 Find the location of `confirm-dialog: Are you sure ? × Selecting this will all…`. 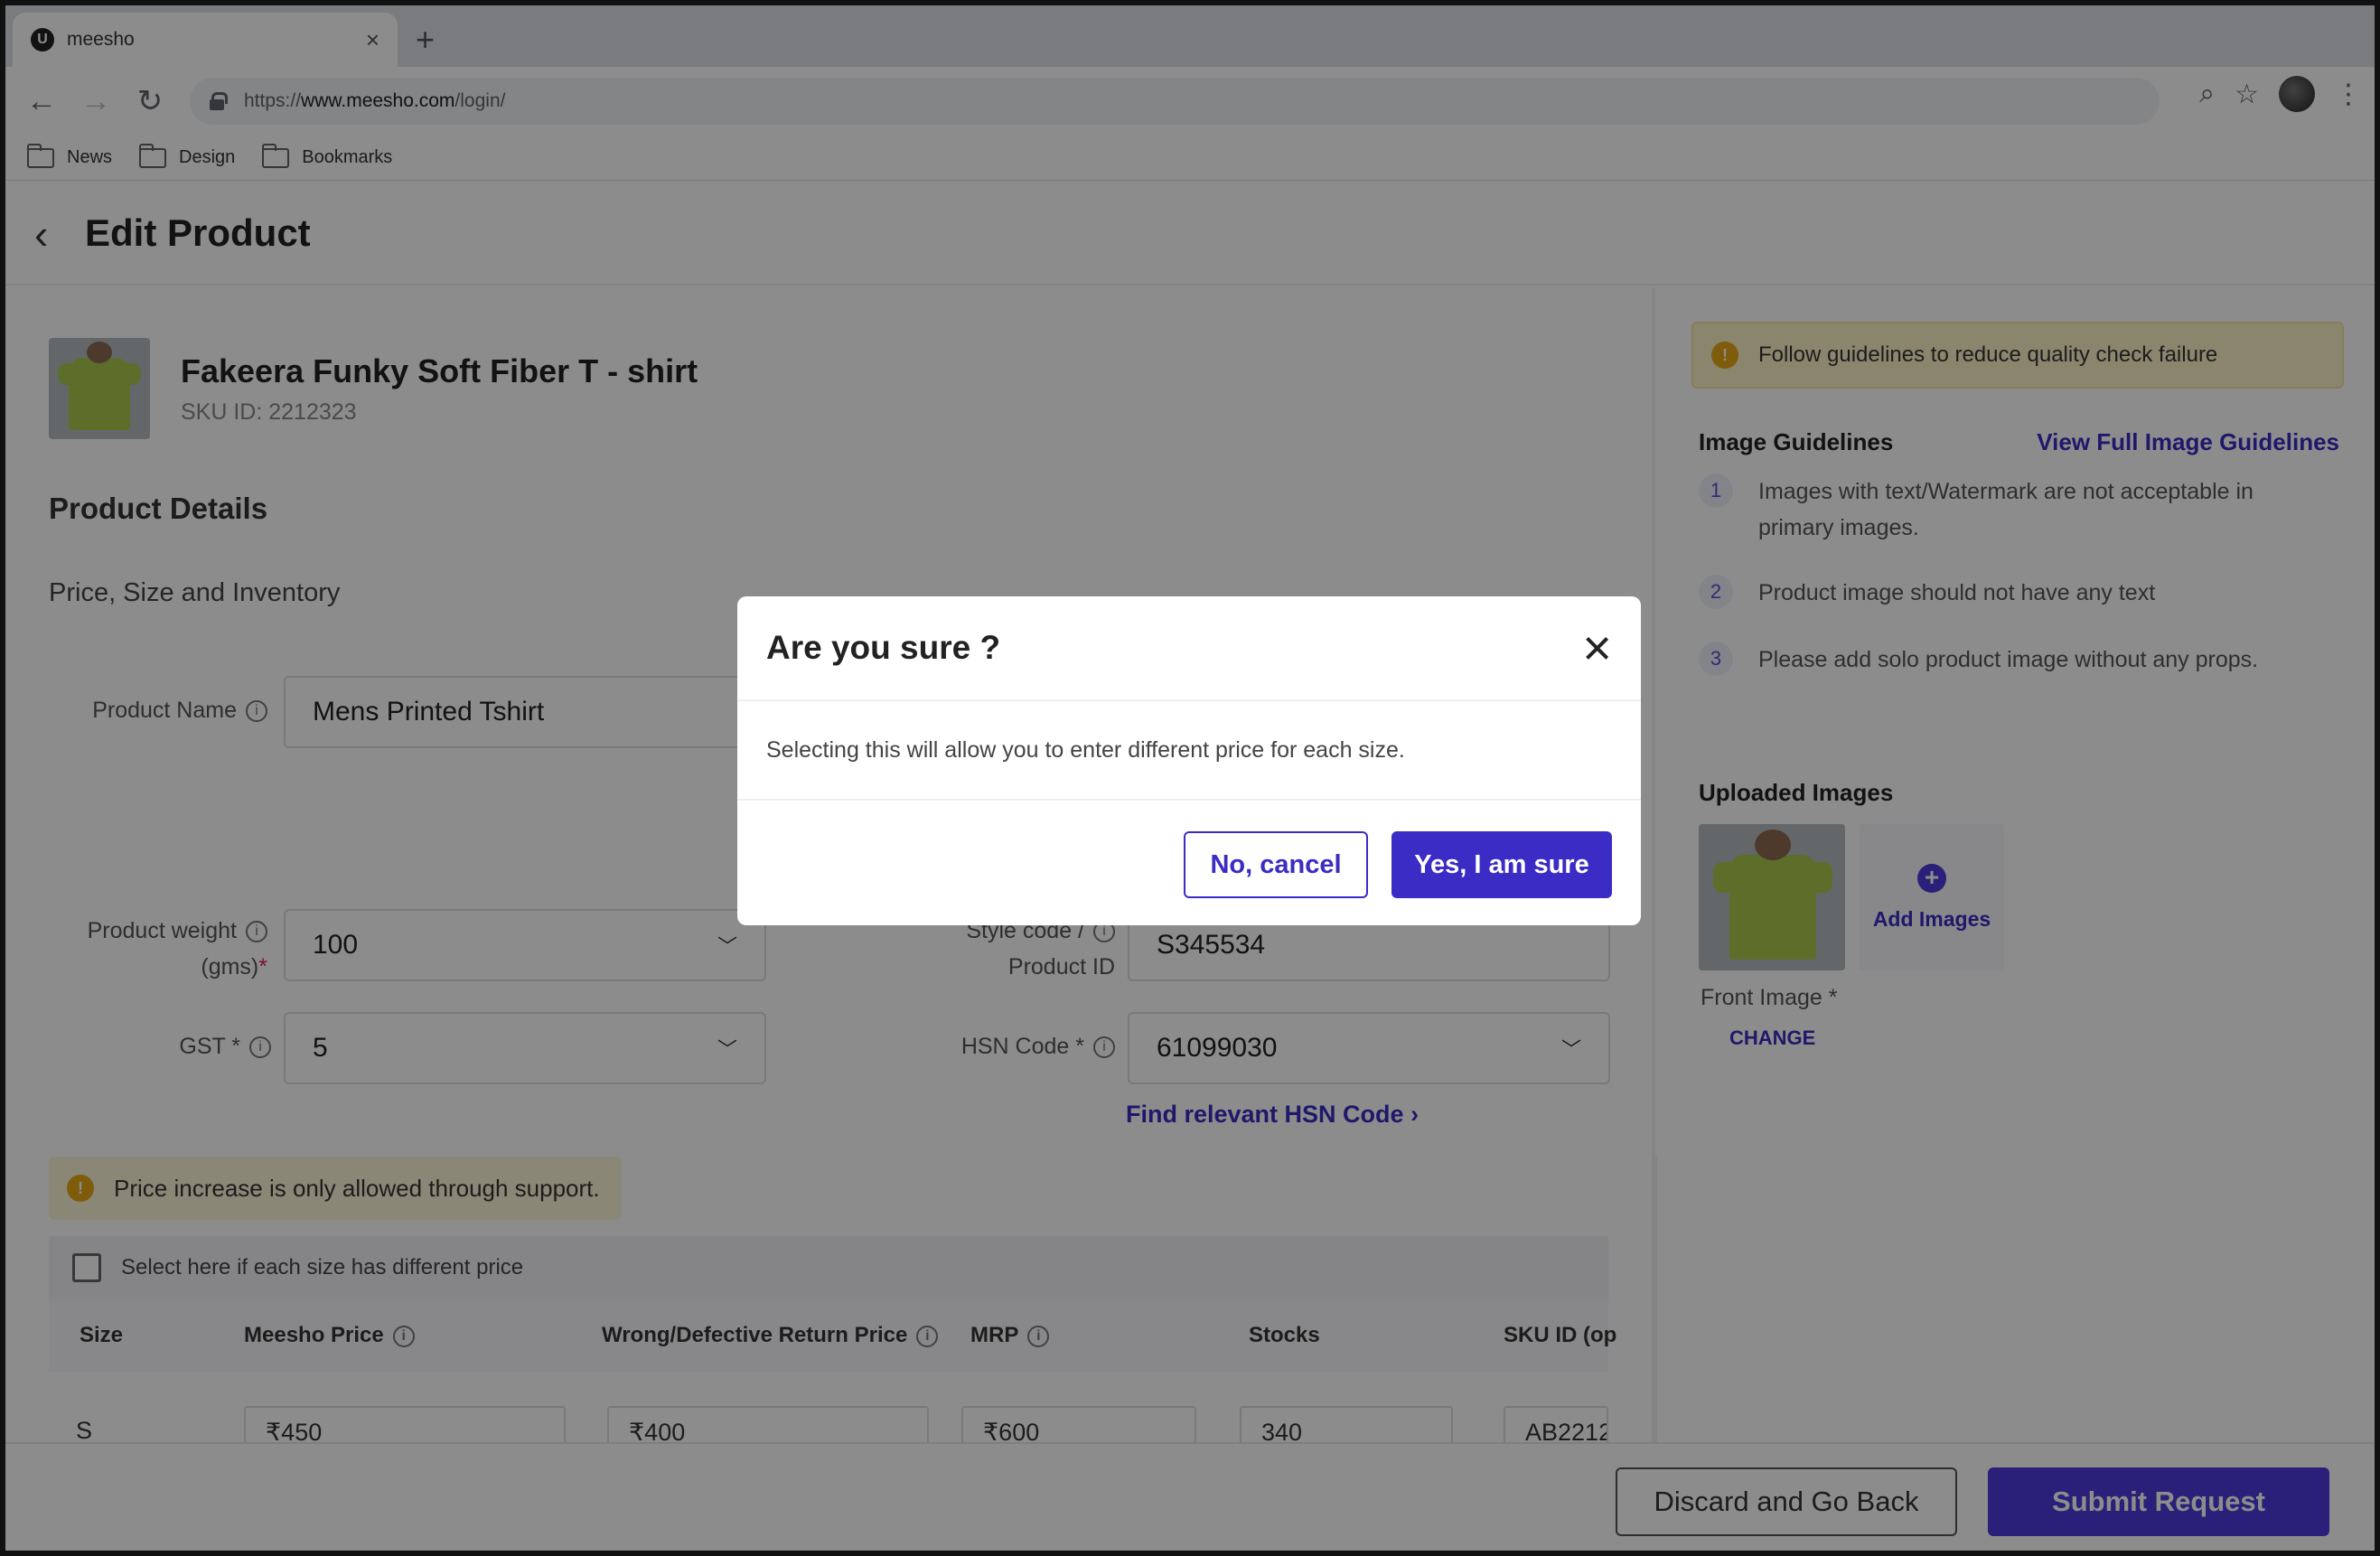

confirm-dialog: Are you sure ? × Selecting this will all… is located at coordinates (1189, 760).